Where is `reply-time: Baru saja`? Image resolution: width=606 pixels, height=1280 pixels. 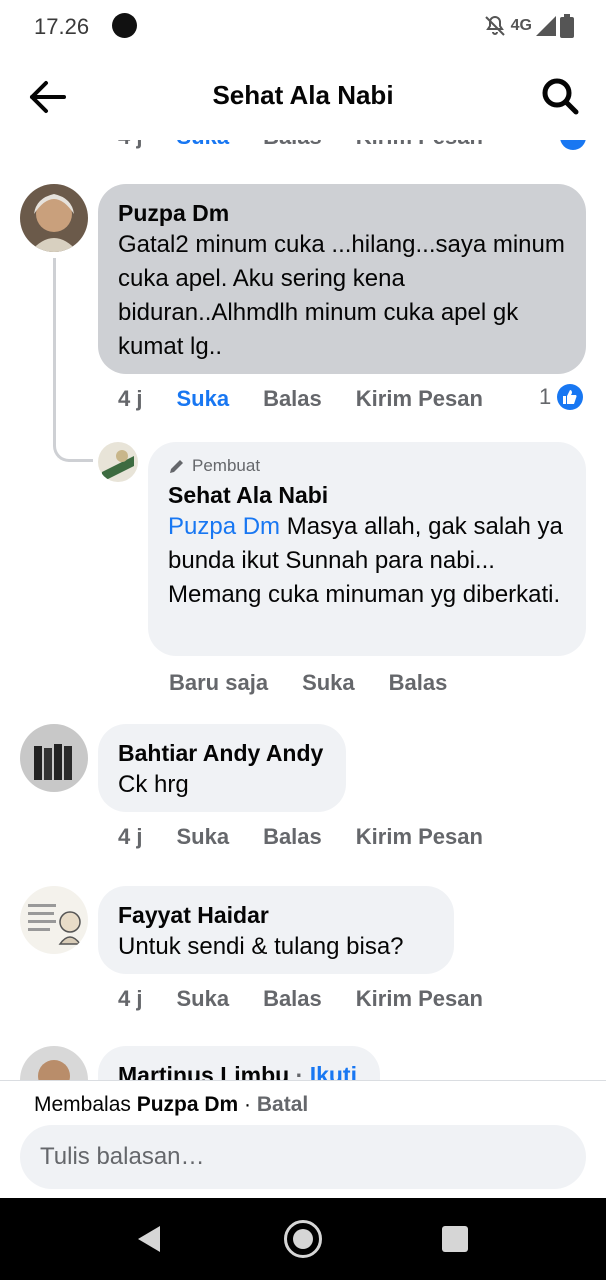
reply-time: Baru saja is located at coordinates (219, 682).